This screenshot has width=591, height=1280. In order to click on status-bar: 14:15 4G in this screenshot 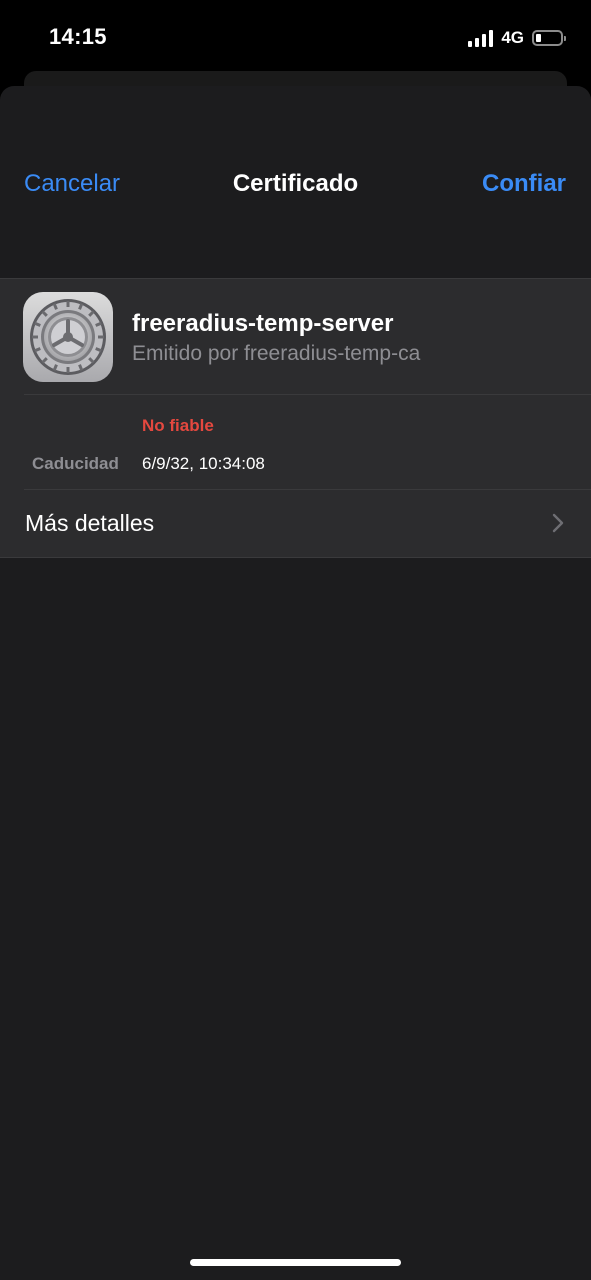, I will do `click(295, 35)`.